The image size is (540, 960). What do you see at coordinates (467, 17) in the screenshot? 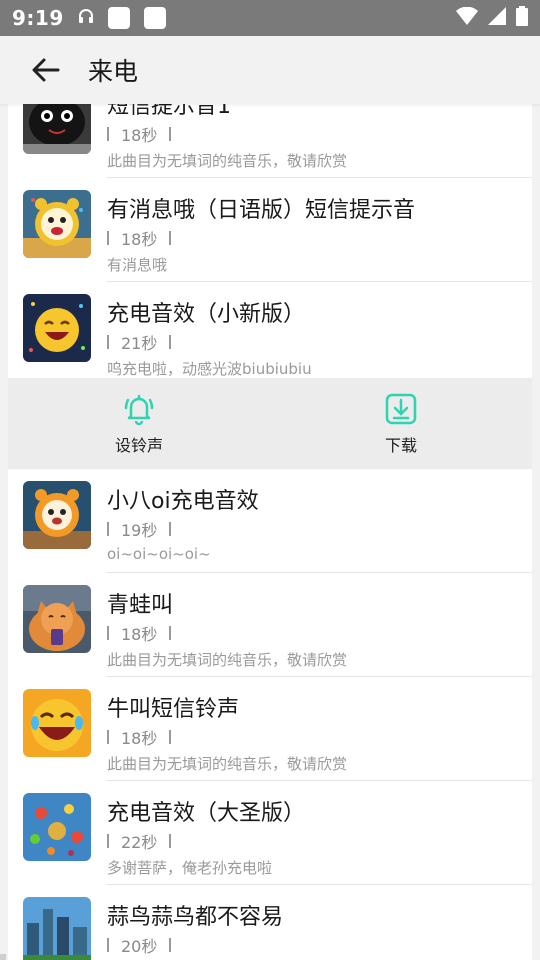
I see `wifi-icon` at bounding box center [467, 17].